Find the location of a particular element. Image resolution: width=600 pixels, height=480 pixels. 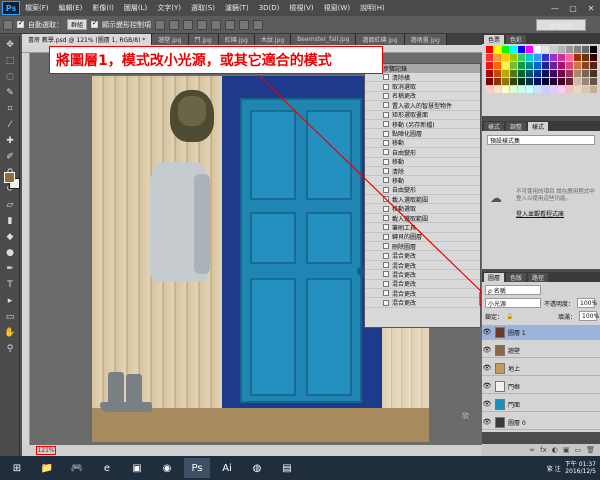

link-layers-icon: ∞ is located at coordinates (532, 450).